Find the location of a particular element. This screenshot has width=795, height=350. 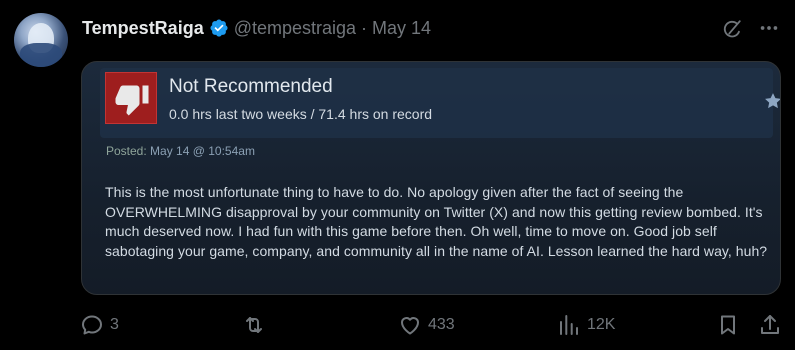

grok-icon is located at coordinates (732, 29).